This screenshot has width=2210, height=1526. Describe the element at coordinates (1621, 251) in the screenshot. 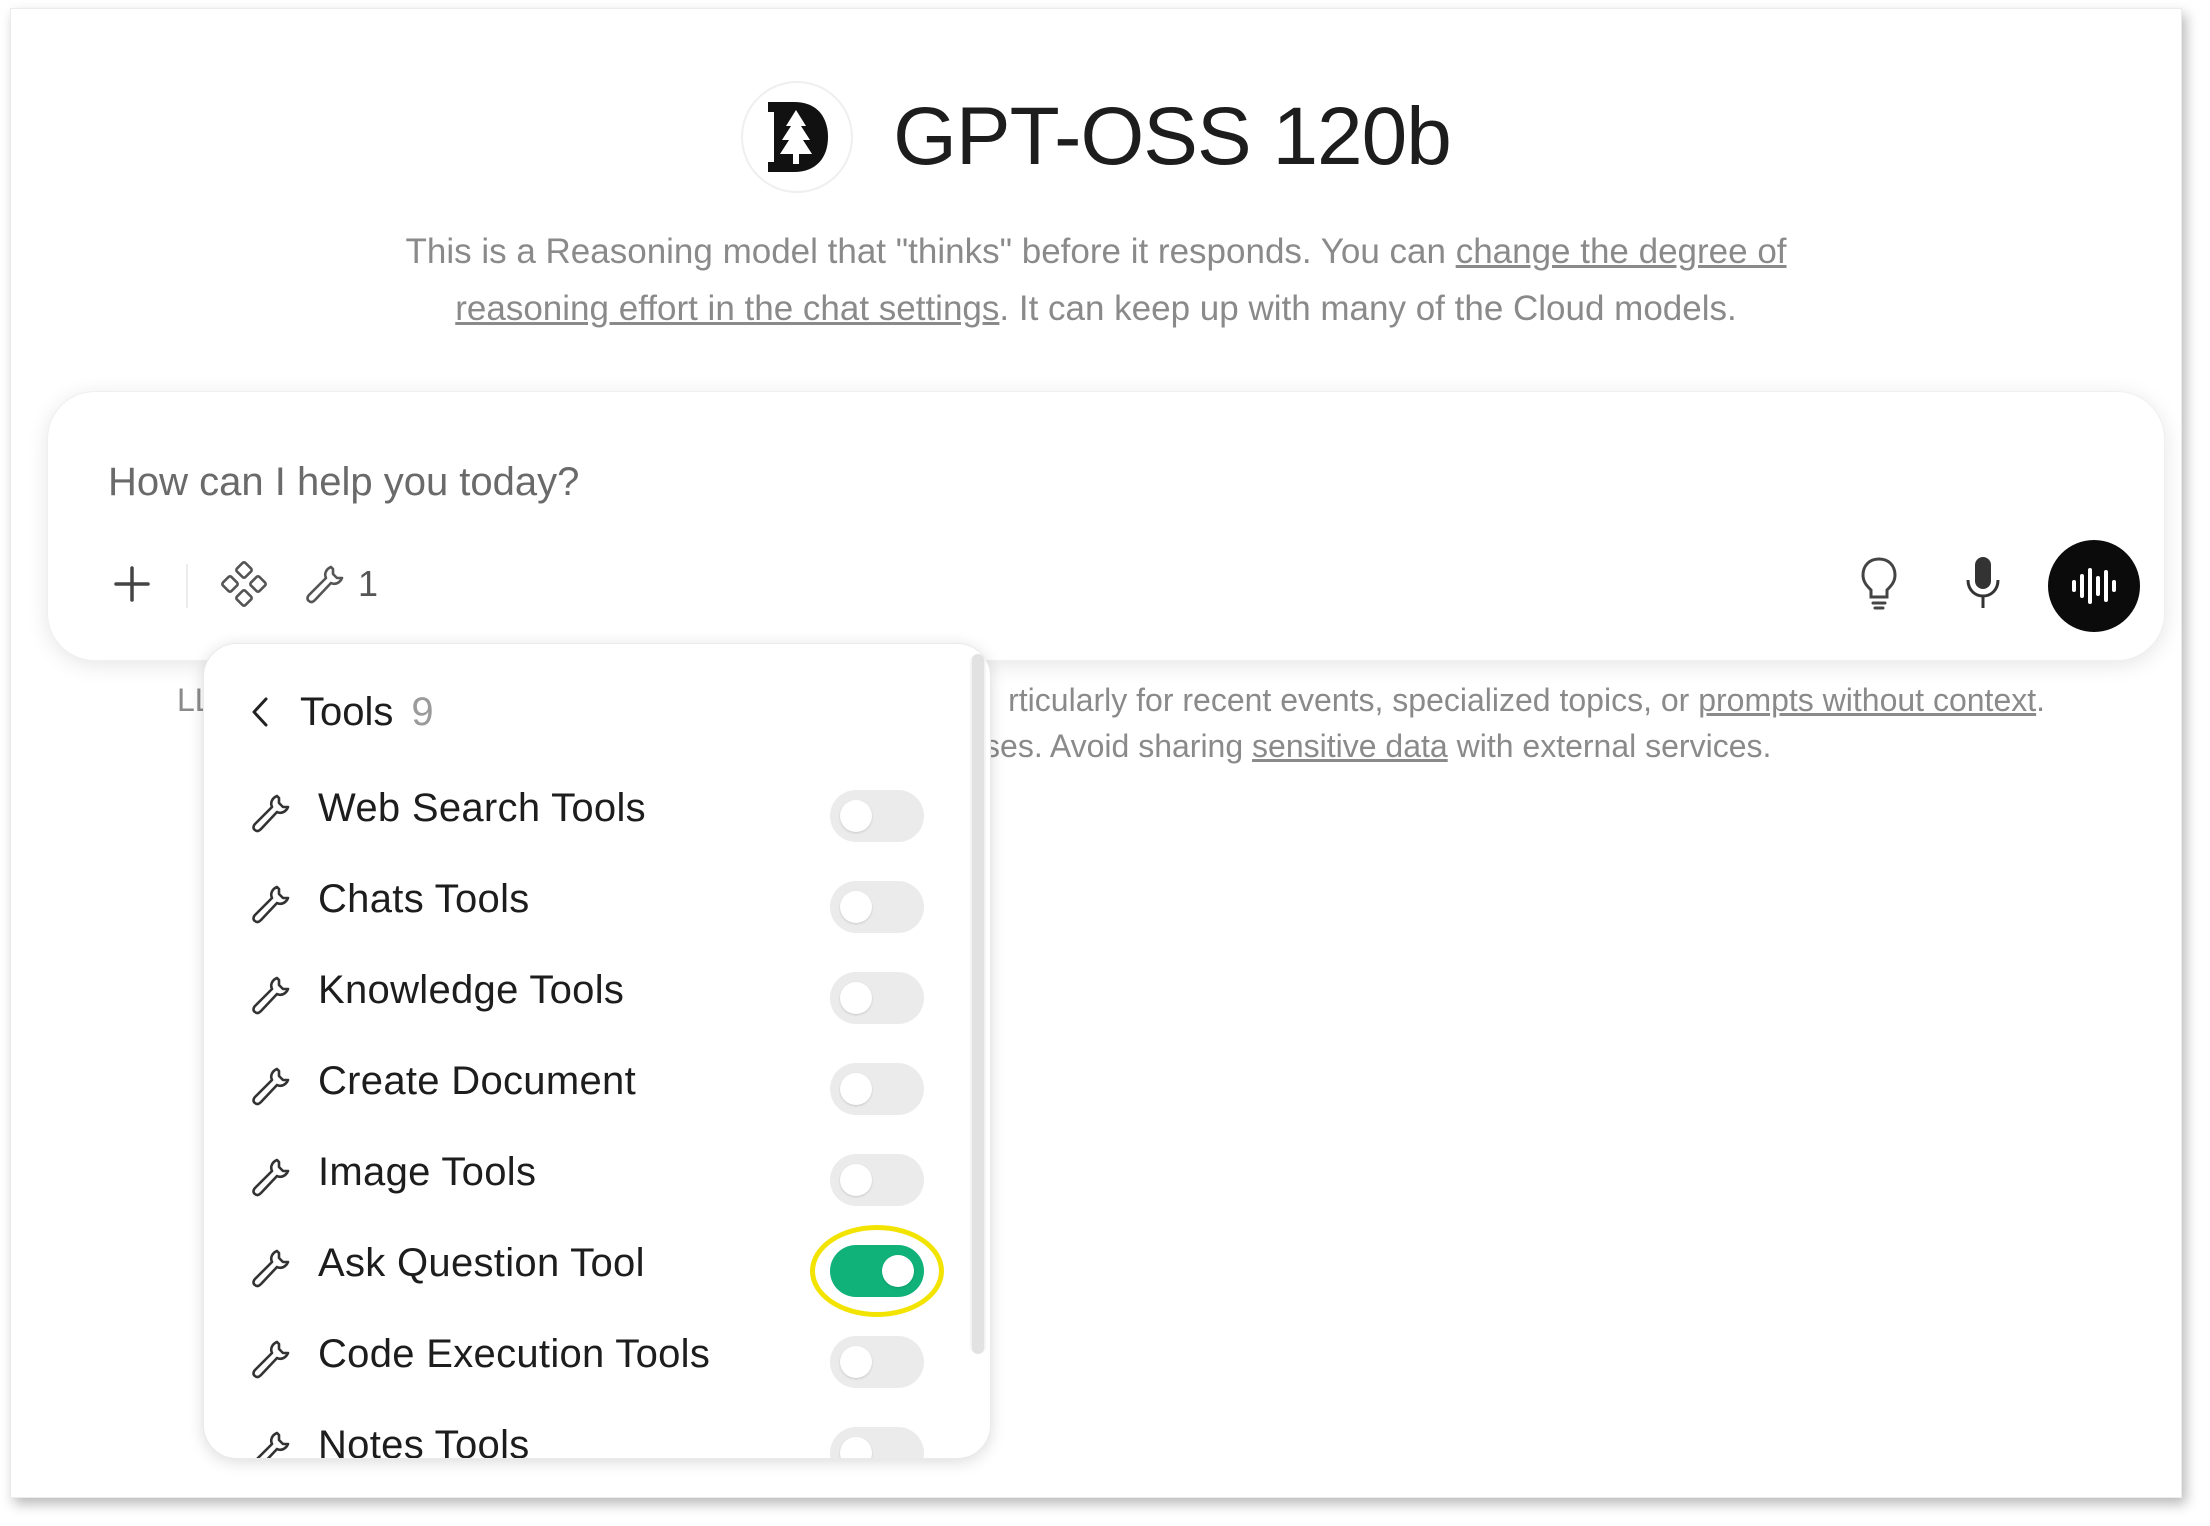

I see `reasoning-settings-link: change the degree of` at that location.